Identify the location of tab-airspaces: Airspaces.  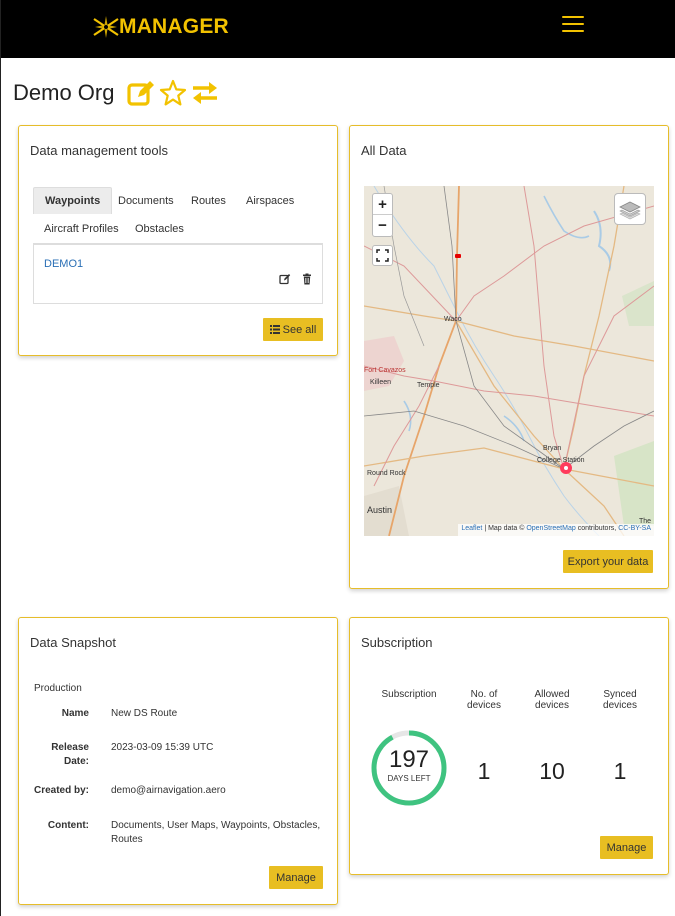
(270, 200).